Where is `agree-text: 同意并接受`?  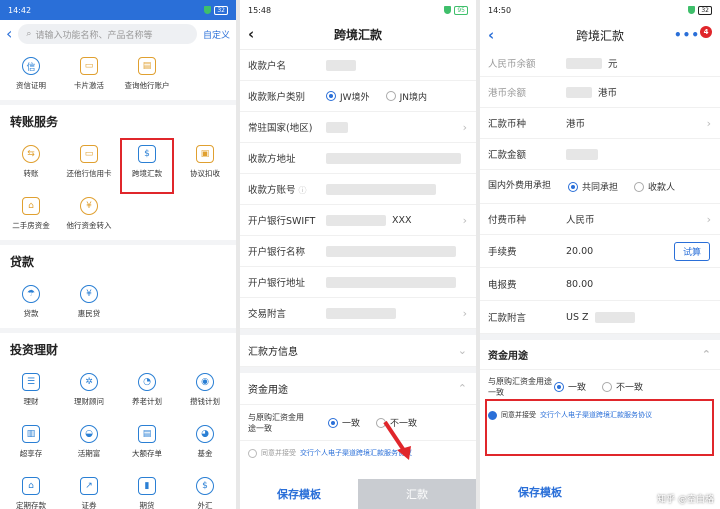
agree-text: 同意并接受 is located at coordinates (278, 453).